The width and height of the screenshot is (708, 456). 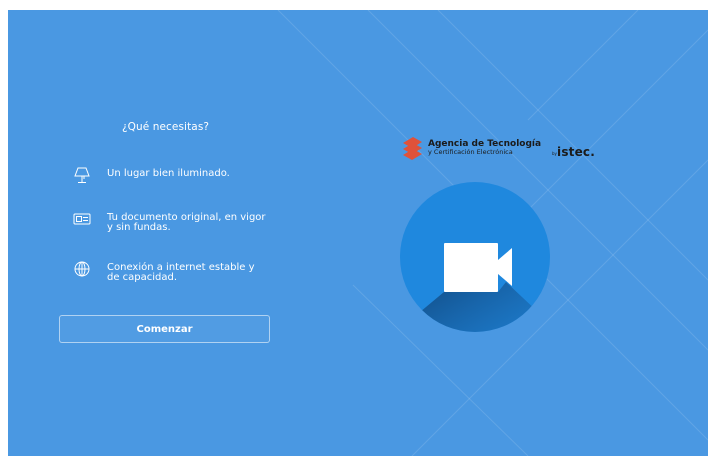 What do you see at coordinates (82, 175) in the screenshot?
I see `lamp-icon` at bounding box center [82, 175].